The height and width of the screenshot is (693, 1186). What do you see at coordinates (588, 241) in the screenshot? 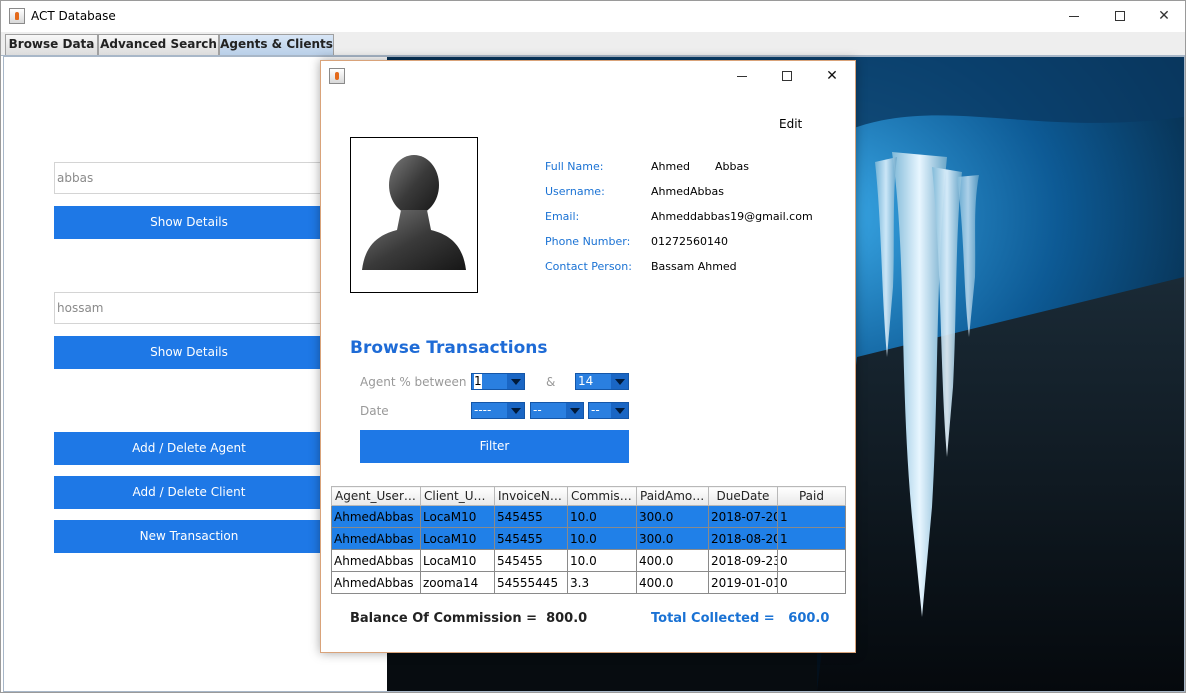
I see `phone-label: Phone Number:` at bounding box center [588, 241].